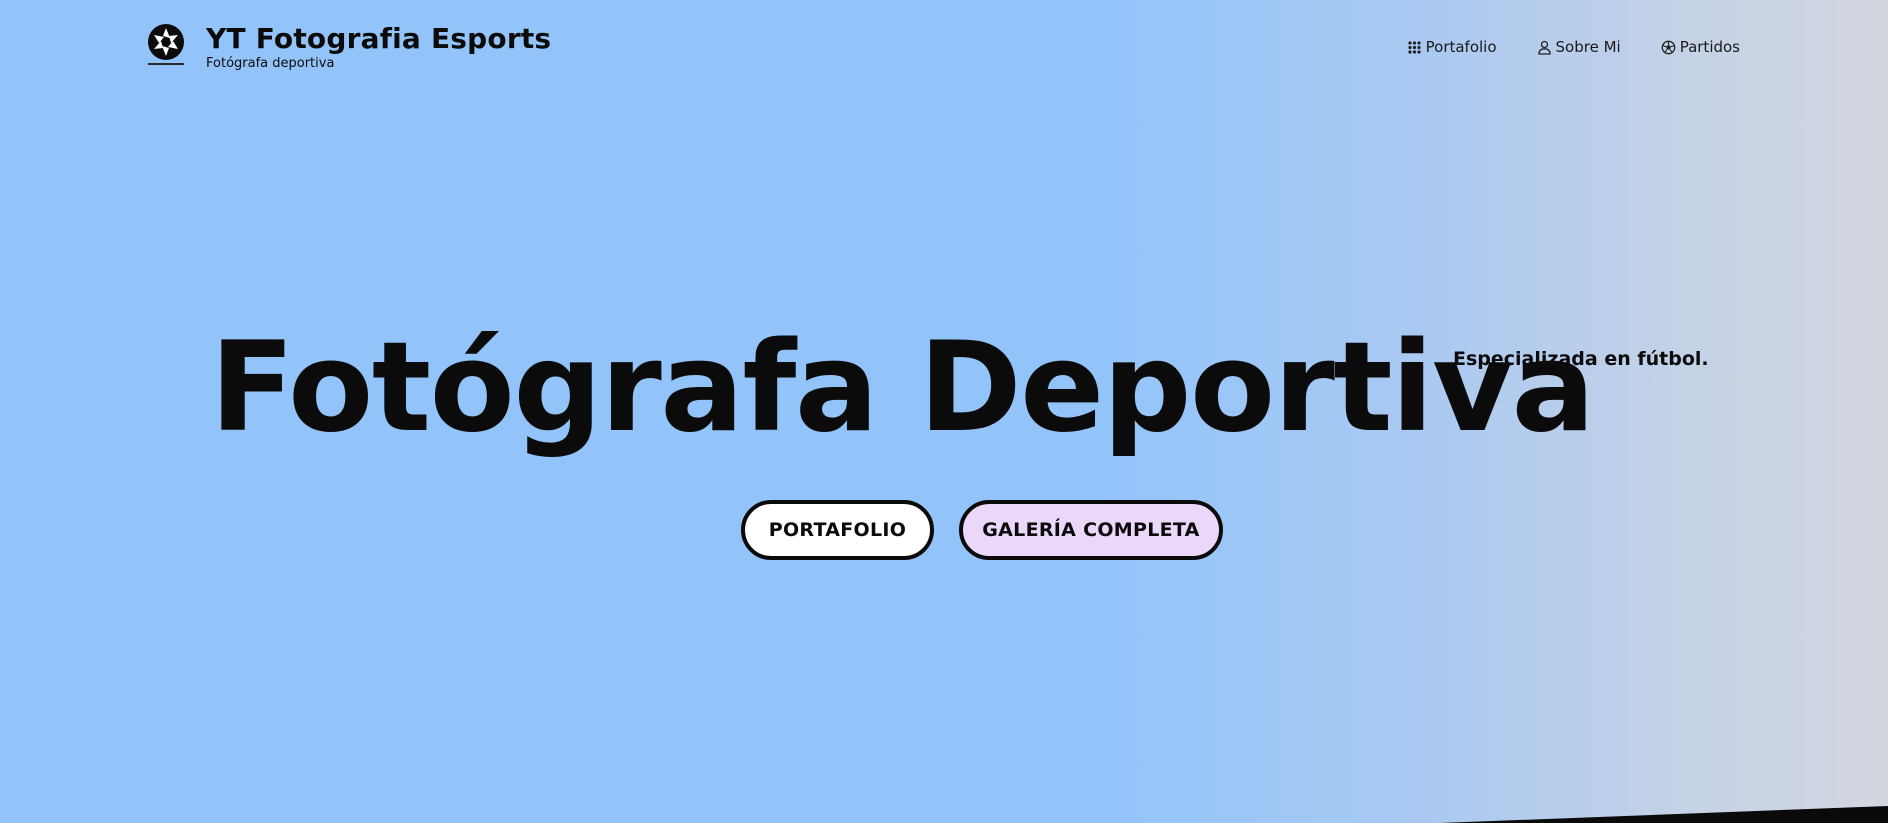  I want to click on galeria-completa-button: GALERÍA COMPLETA, so click(1091, 530).